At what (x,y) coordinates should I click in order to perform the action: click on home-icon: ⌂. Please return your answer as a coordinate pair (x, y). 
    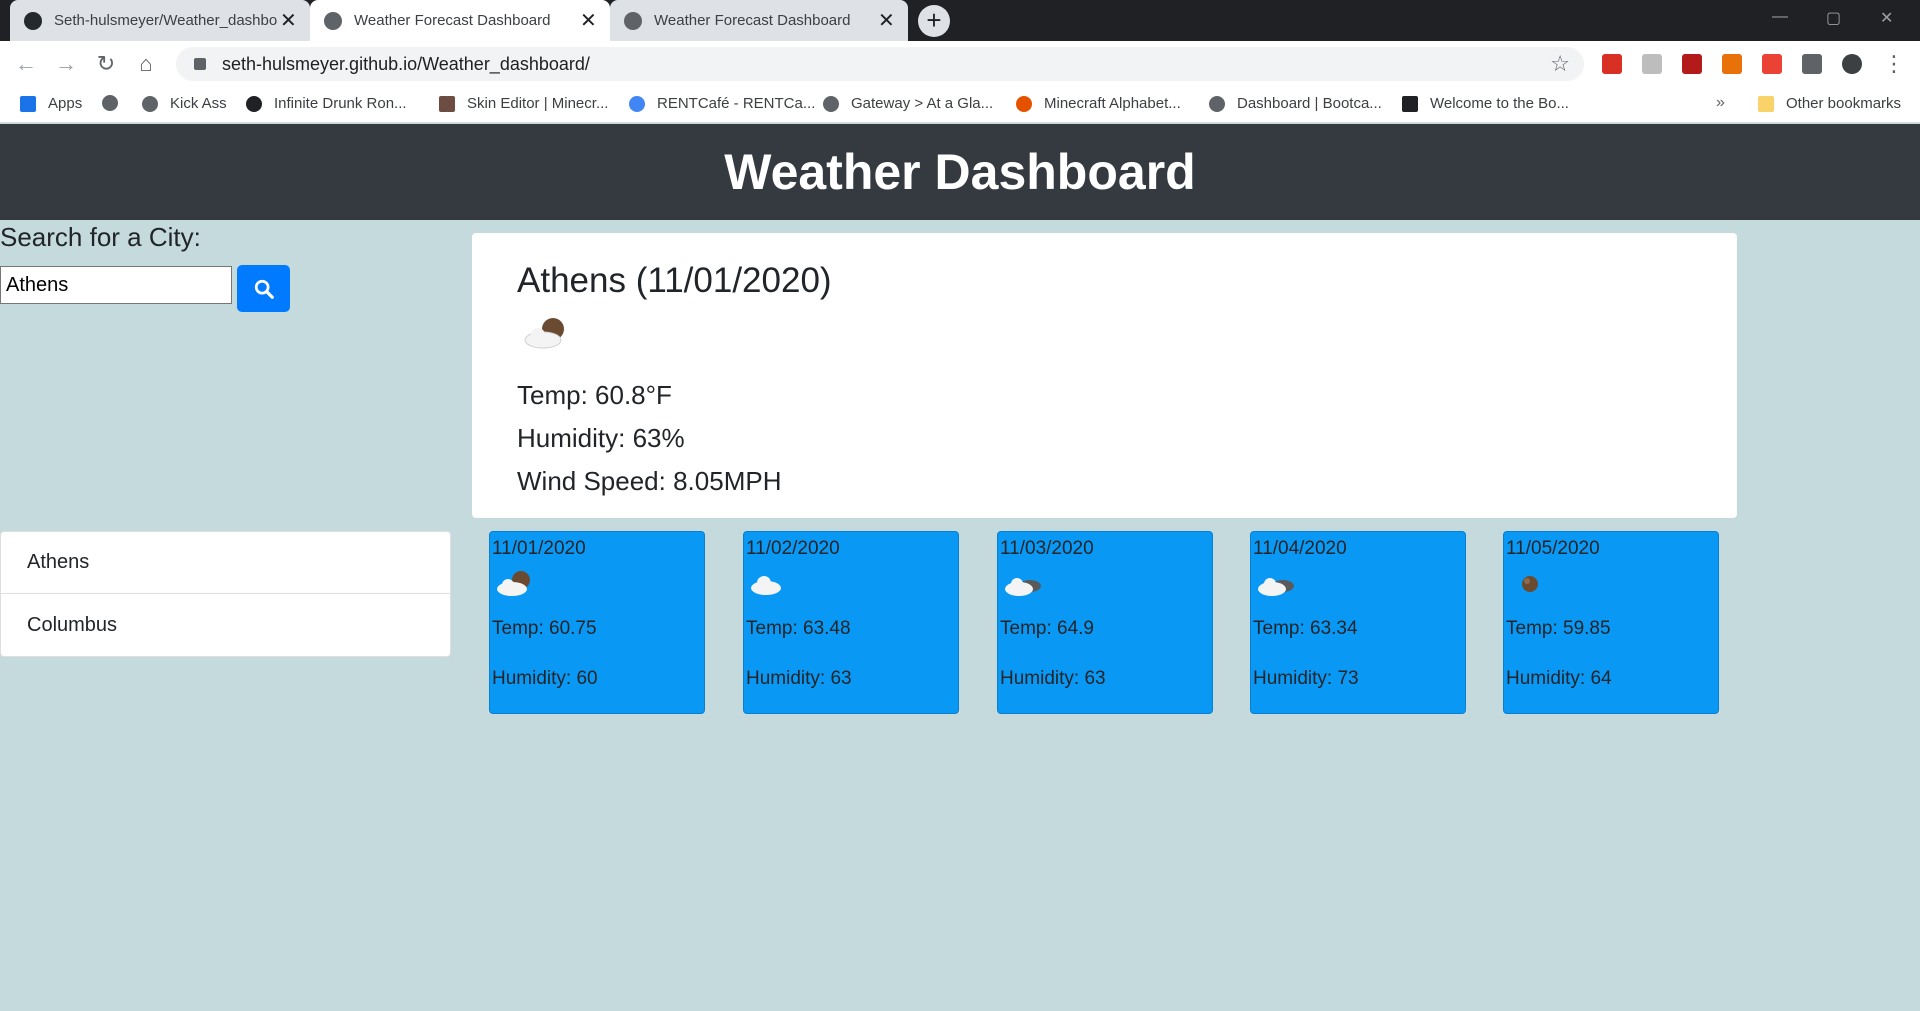
    Looking at the image, I should click on (146, 64).